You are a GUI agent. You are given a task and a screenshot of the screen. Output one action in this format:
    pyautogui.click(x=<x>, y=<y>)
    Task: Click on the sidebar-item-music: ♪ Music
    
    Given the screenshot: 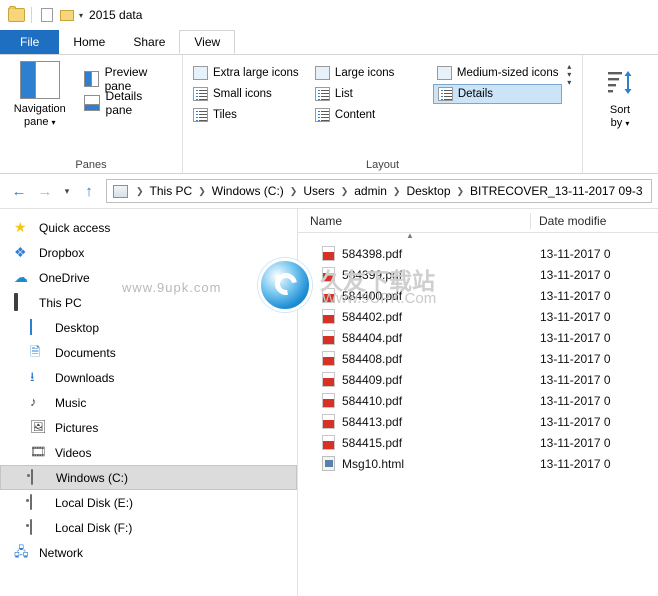 What is the action you would take?
    pyautogui.click(x=148, y=402)
    